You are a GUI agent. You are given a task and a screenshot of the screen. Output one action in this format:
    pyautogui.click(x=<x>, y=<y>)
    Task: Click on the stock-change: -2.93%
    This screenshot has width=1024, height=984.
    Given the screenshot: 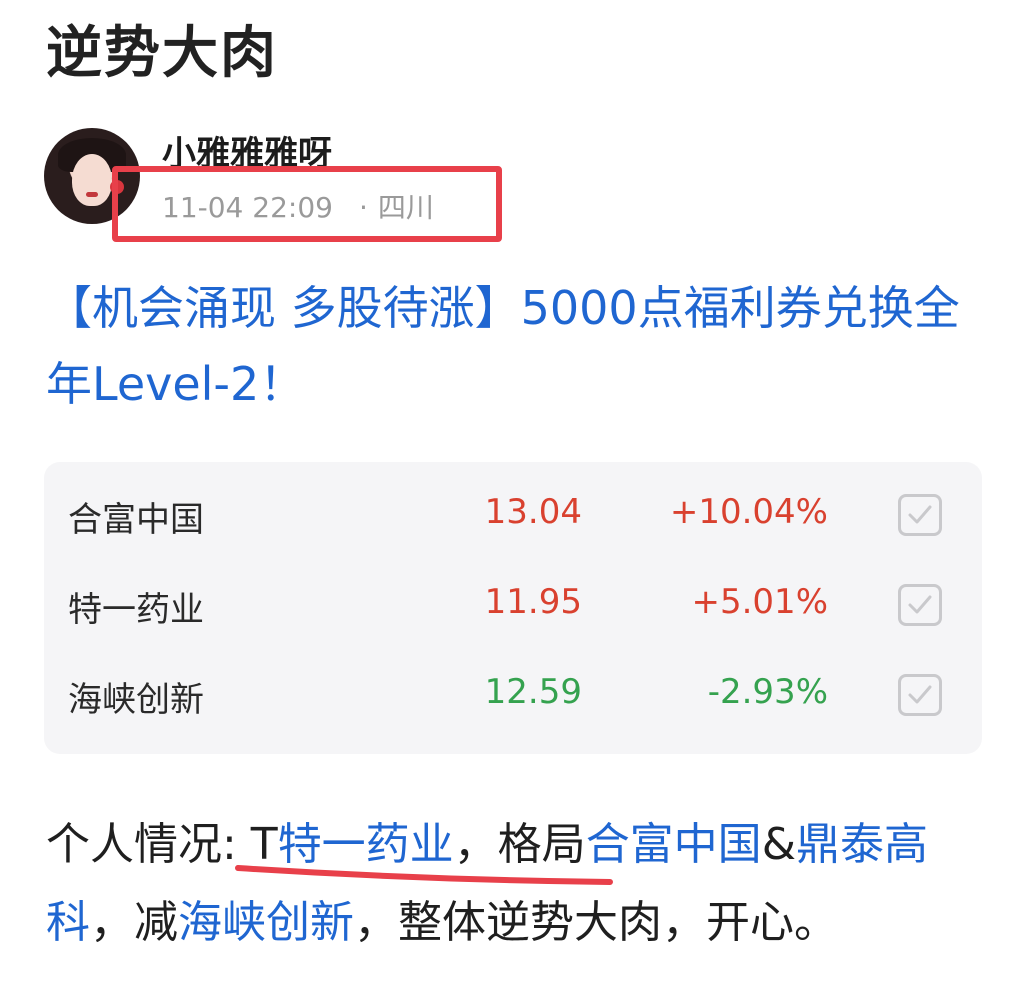 What is the action you would take?
    pyautogui.click(x=767, y=692)
    